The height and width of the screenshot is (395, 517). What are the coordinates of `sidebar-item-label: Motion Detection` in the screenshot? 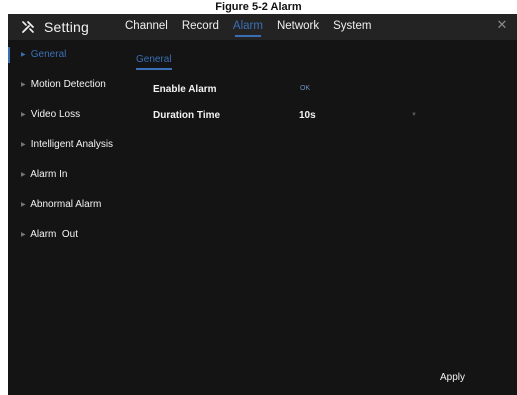 It's located at (68, 84).